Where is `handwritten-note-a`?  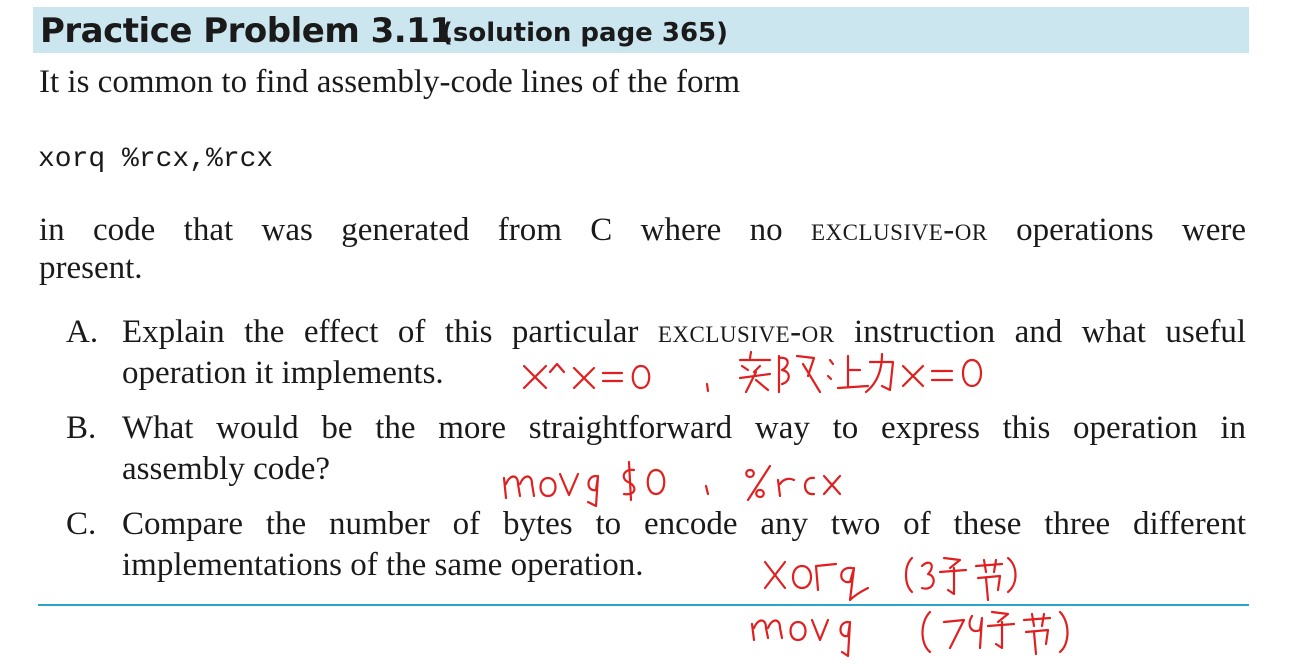 handwritten-note-a is located at coordinates (752, 372).